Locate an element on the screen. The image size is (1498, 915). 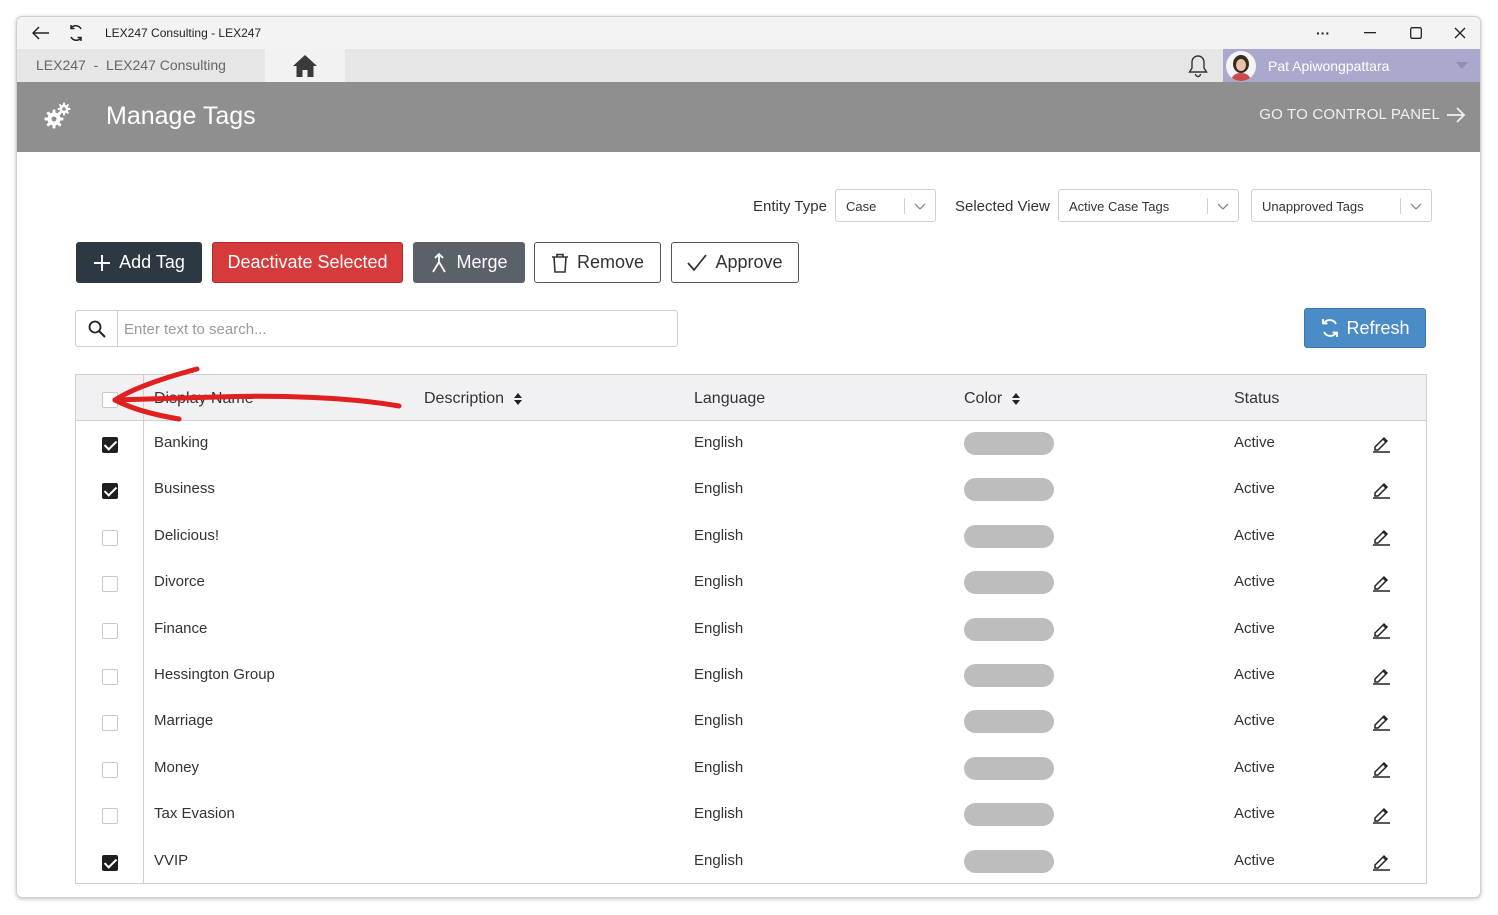
table-row: Tax Evasion English Active is located at coordinates (751, 816).